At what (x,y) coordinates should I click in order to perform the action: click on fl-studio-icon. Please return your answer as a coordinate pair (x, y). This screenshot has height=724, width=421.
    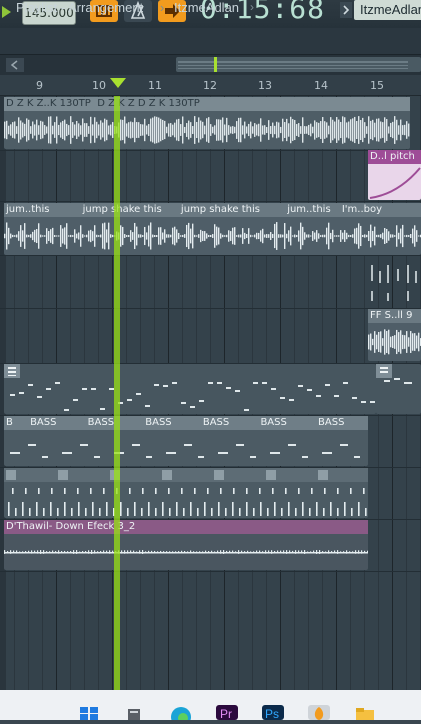
    Looking at the image, I should click on (319, 712).